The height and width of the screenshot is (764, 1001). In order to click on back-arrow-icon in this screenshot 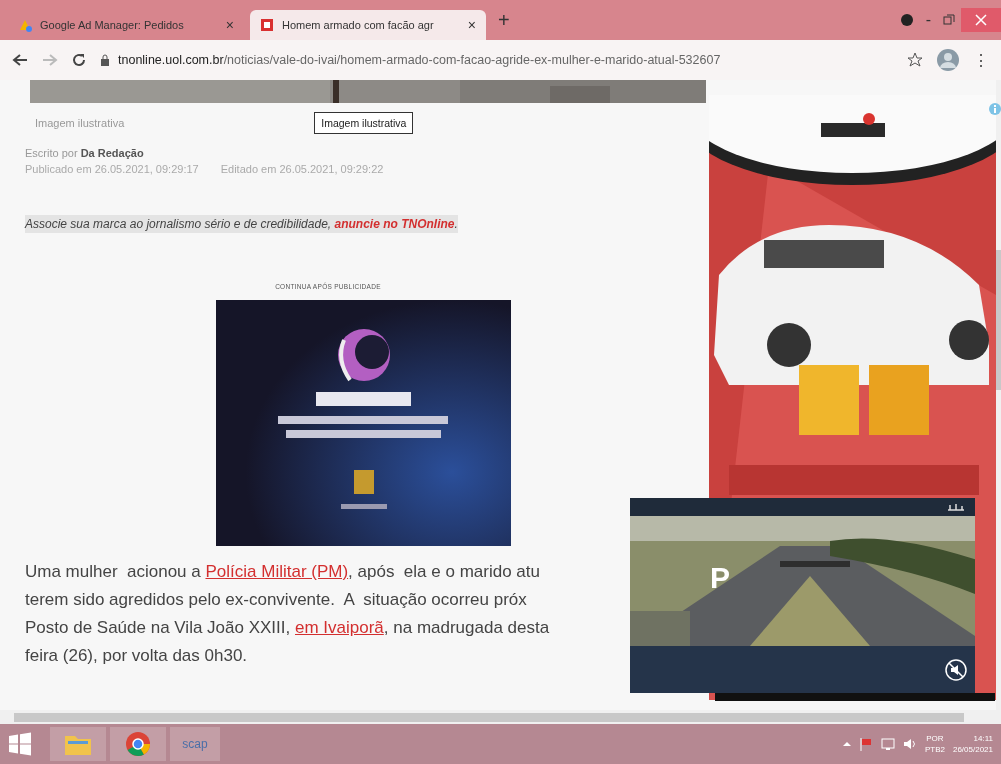, I will do `click(20, 60)`.